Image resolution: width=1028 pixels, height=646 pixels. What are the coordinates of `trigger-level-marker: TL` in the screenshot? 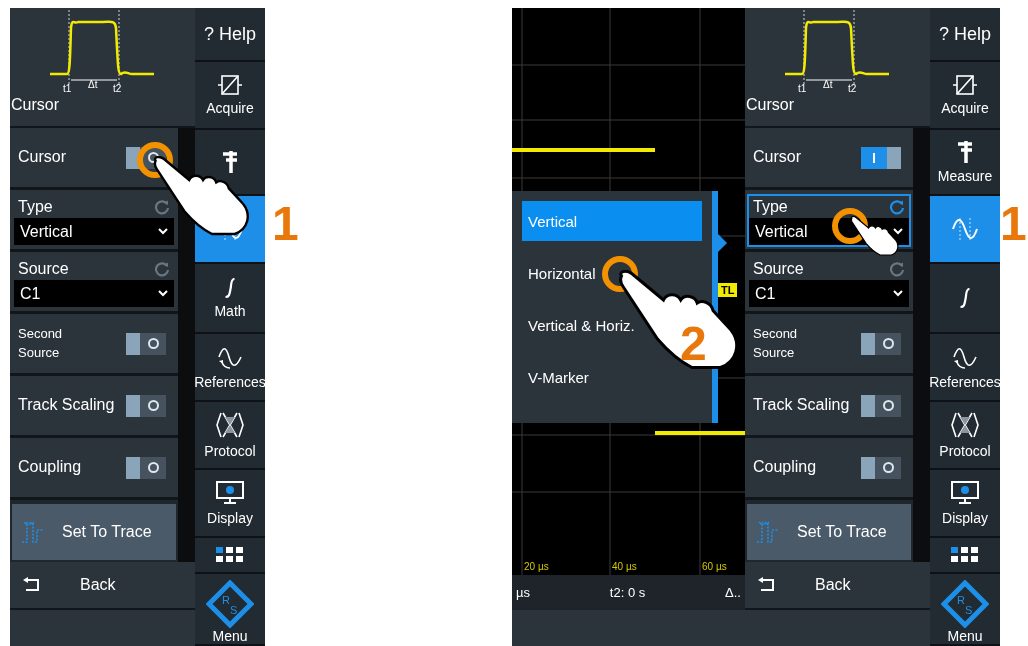 It's located at (728, 290).